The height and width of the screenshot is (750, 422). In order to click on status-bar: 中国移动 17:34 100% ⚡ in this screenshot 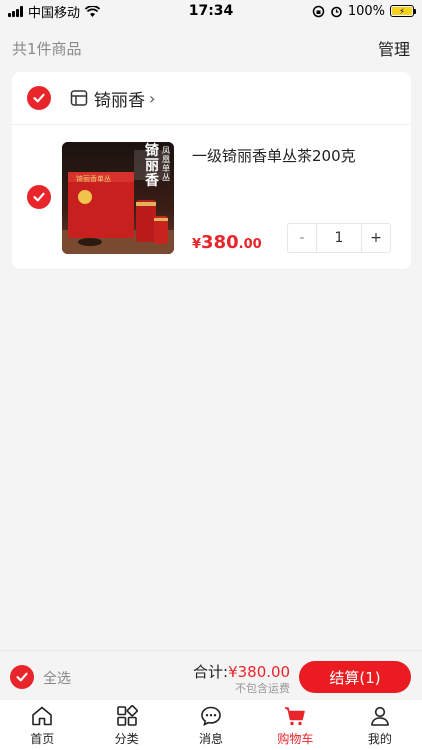, I will do `click(211, 11)`.